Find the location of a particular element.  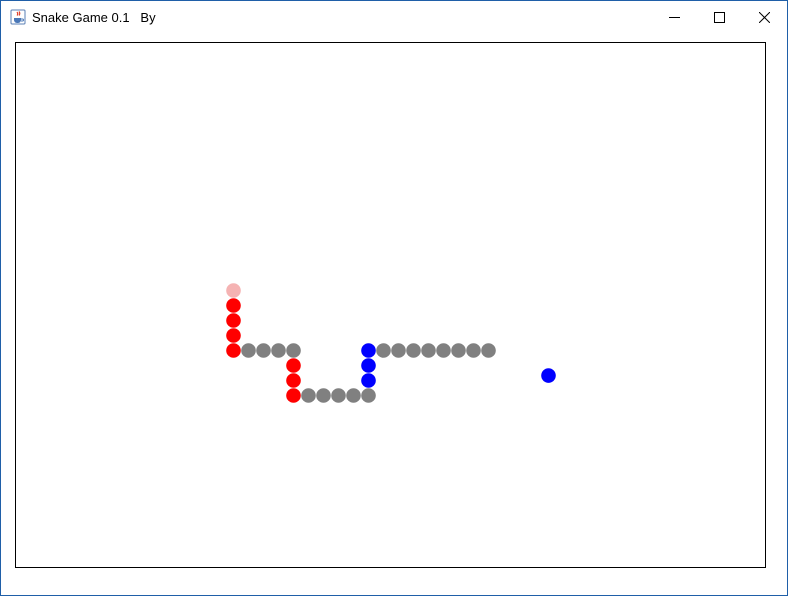

maximize-button is located at coordinates (719, 17).